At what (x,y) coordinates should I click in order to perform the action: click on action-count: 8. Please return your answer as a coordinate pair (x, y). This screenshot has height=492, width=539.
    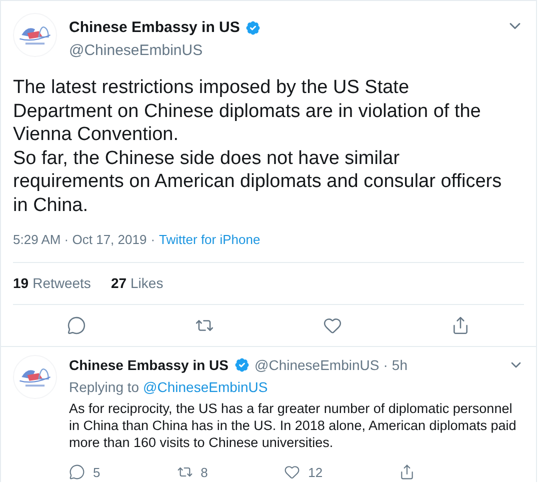
    Looking at the image, I should click on (204, 473).